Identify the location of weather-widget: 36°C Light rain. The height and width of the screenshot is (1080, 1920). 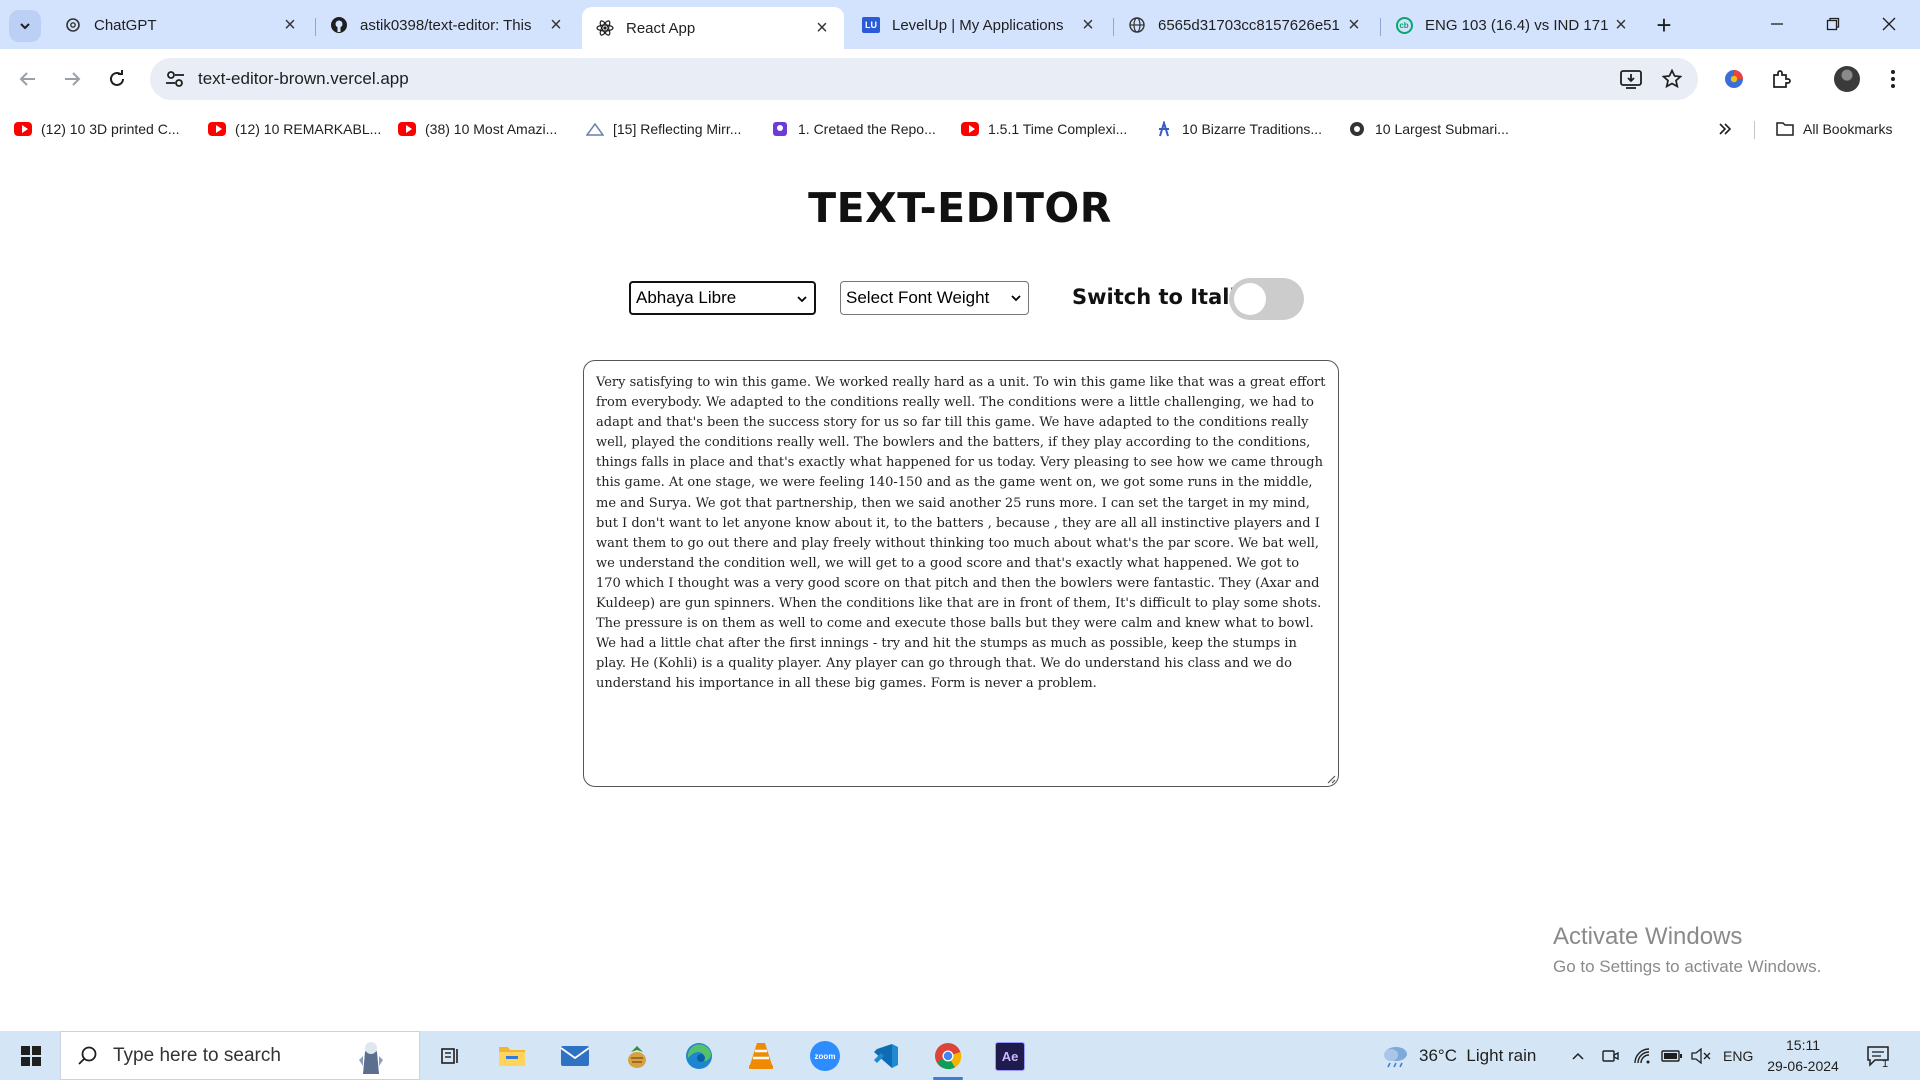
(1458, 1055).